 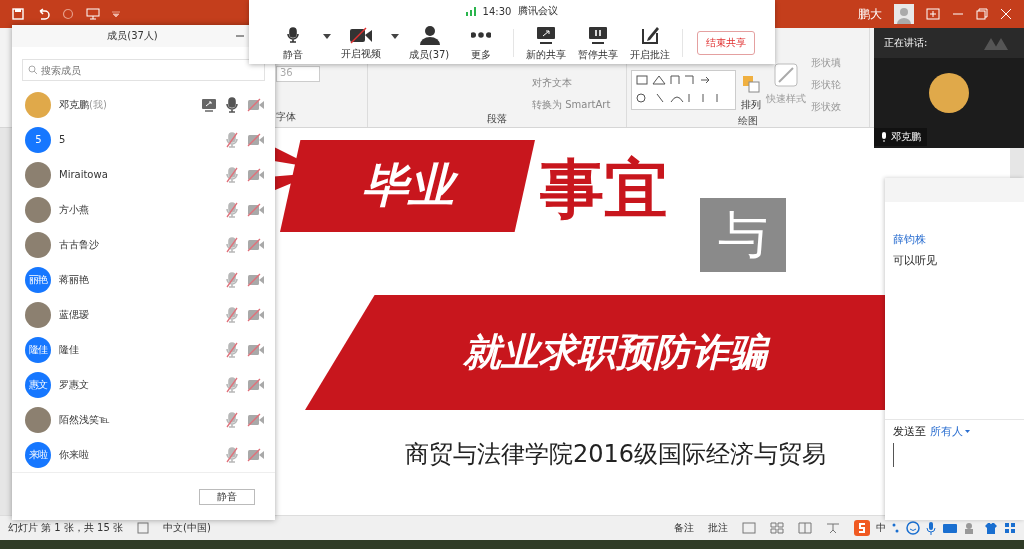 I want to click on slide-title: 与, so click(x=743, y=235).